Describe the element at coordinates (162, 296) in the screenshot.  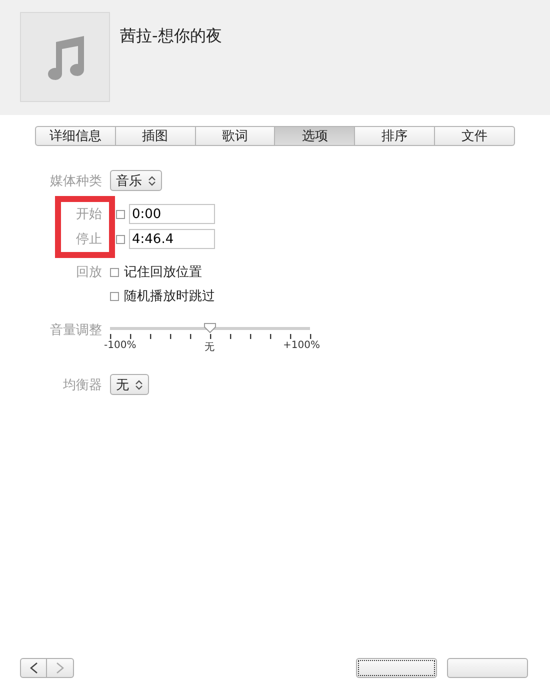
I see `checkbox-option: 随机播放时跳过` at that location.